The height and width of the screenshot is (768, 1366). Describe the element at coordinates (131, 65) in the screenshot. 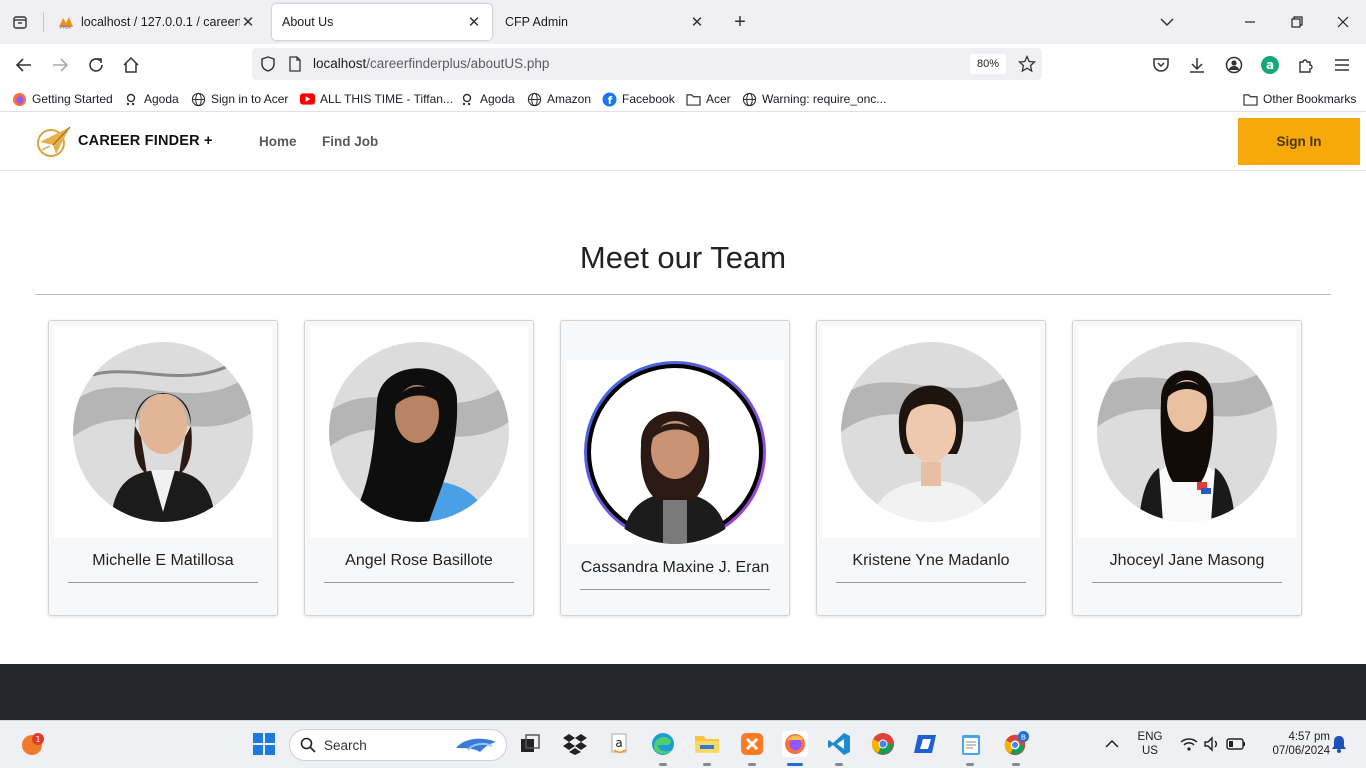

I see `home-icon` at that location.